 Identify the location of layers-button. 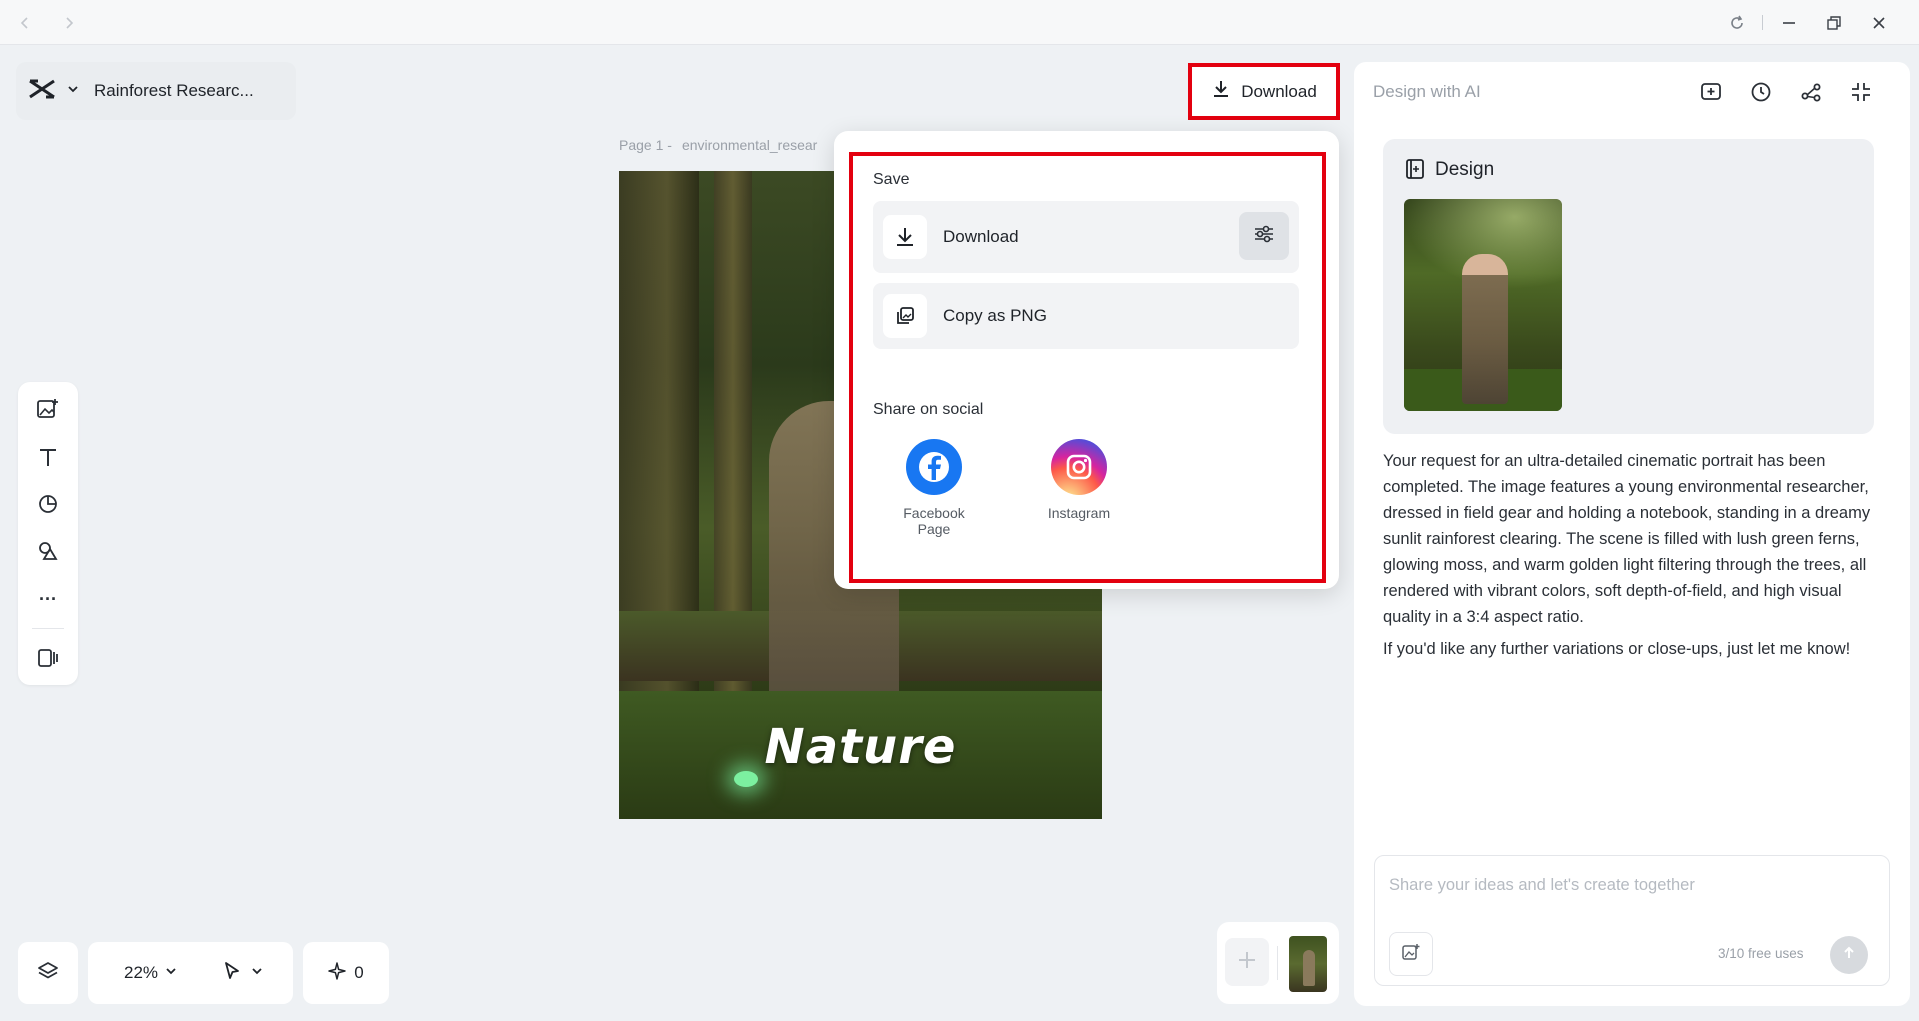
(48, 973).